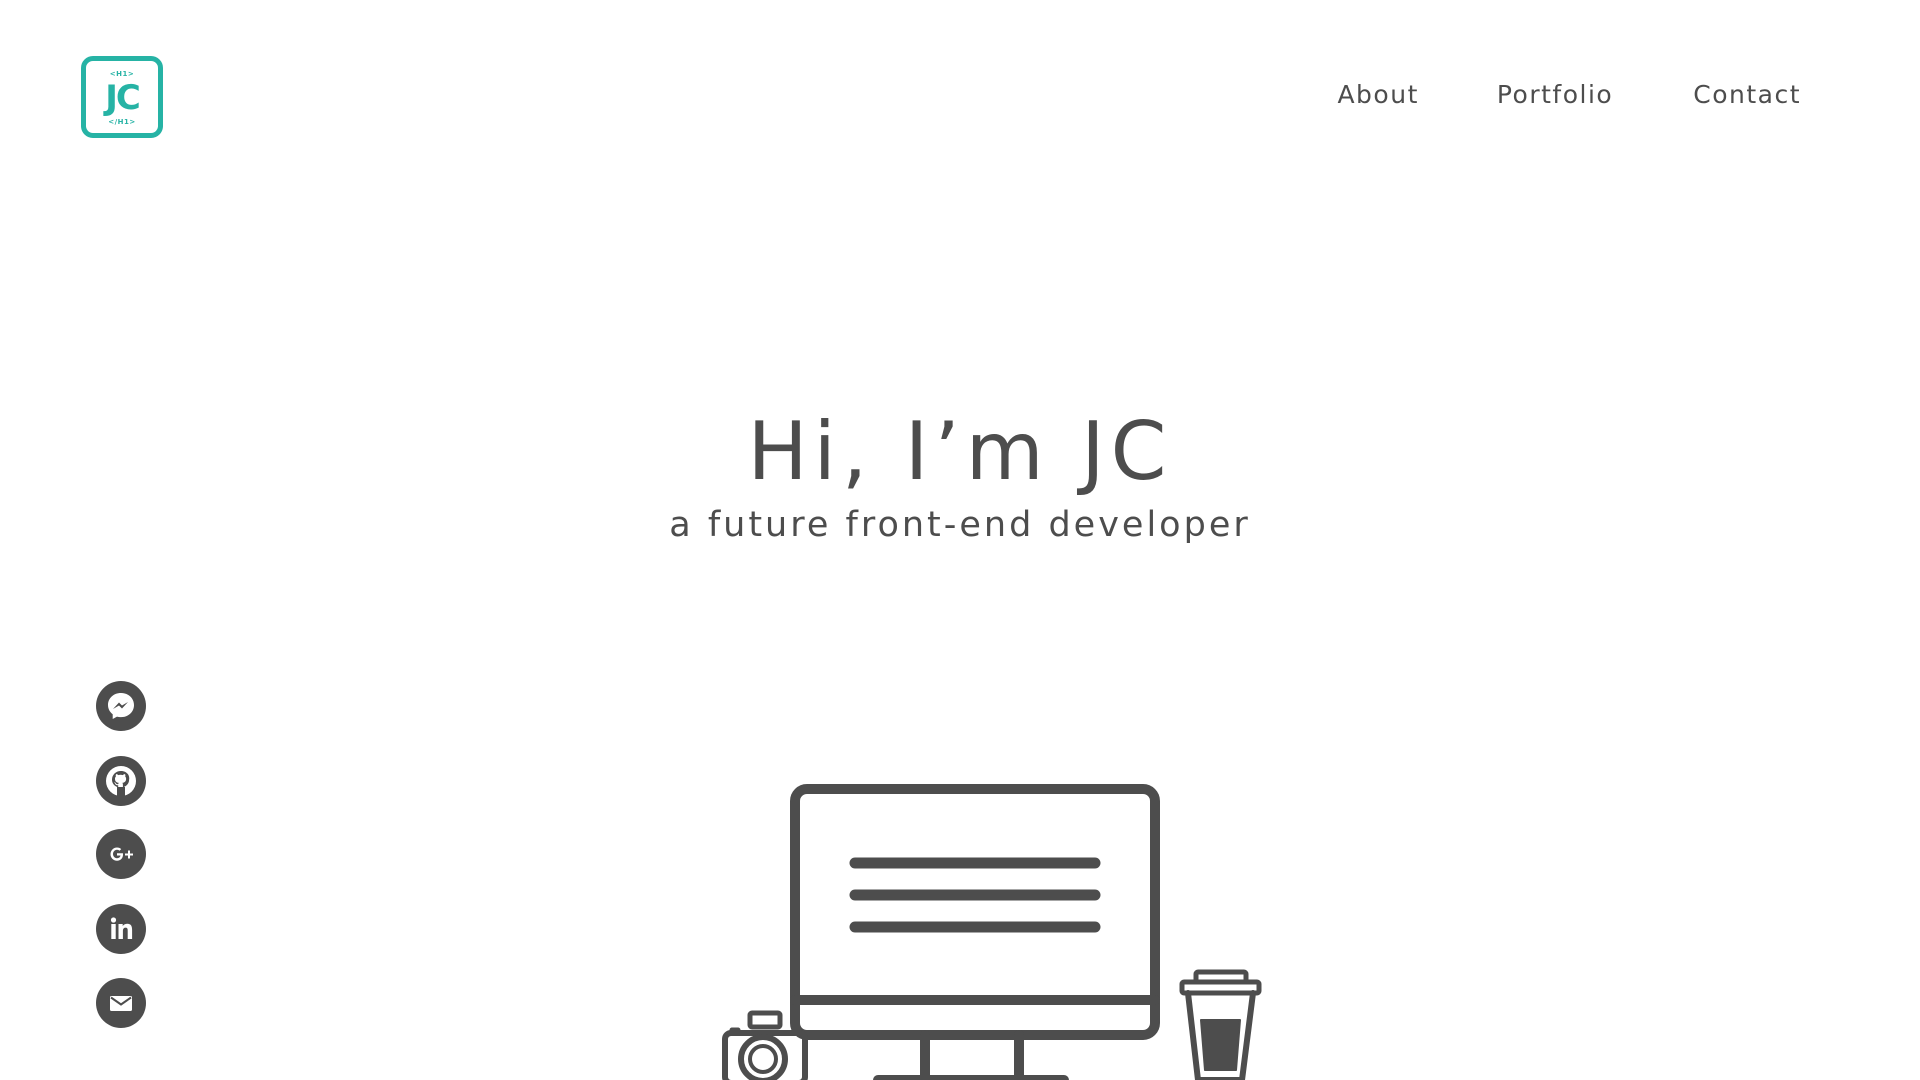 This screenshot has width=1920, height=1080. I want to click on google-plus-link, so click(121, 854).